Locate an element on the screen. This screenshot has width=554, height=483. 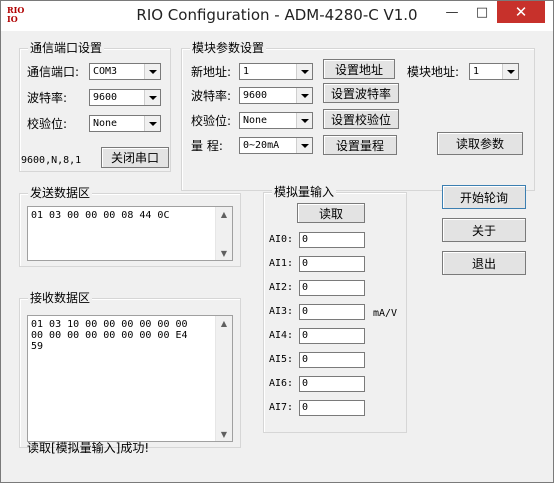
comm-baud-select: 9600 is located at coordinates (125, 97).